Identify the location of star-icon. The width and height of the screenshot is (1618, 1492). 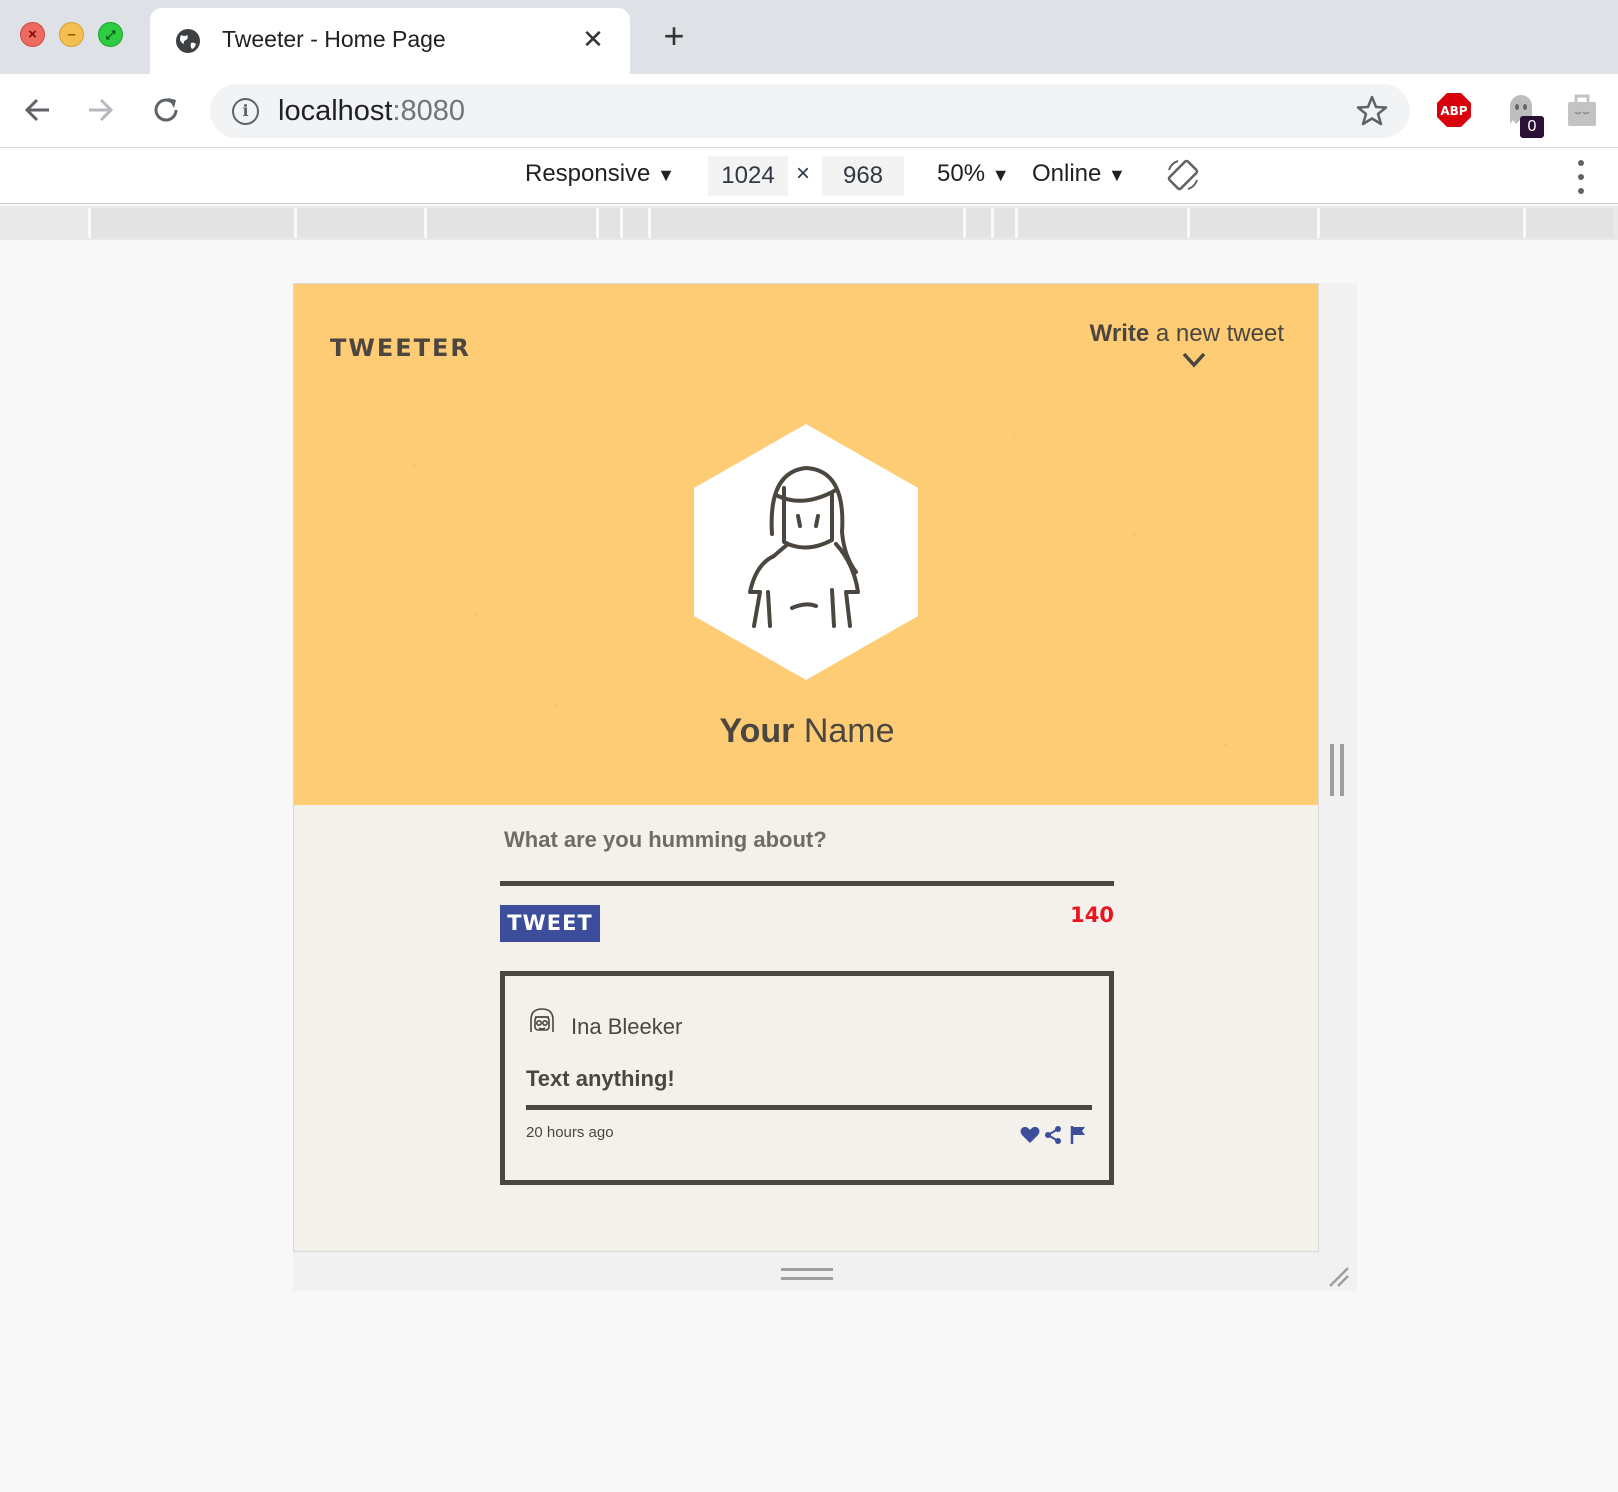
(1372, 111).